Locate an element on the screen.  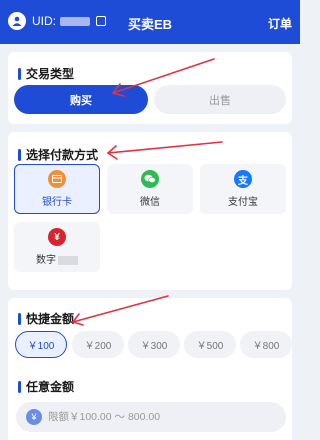
custom-amount-field: ¥ is located at coordinates (151, 417).